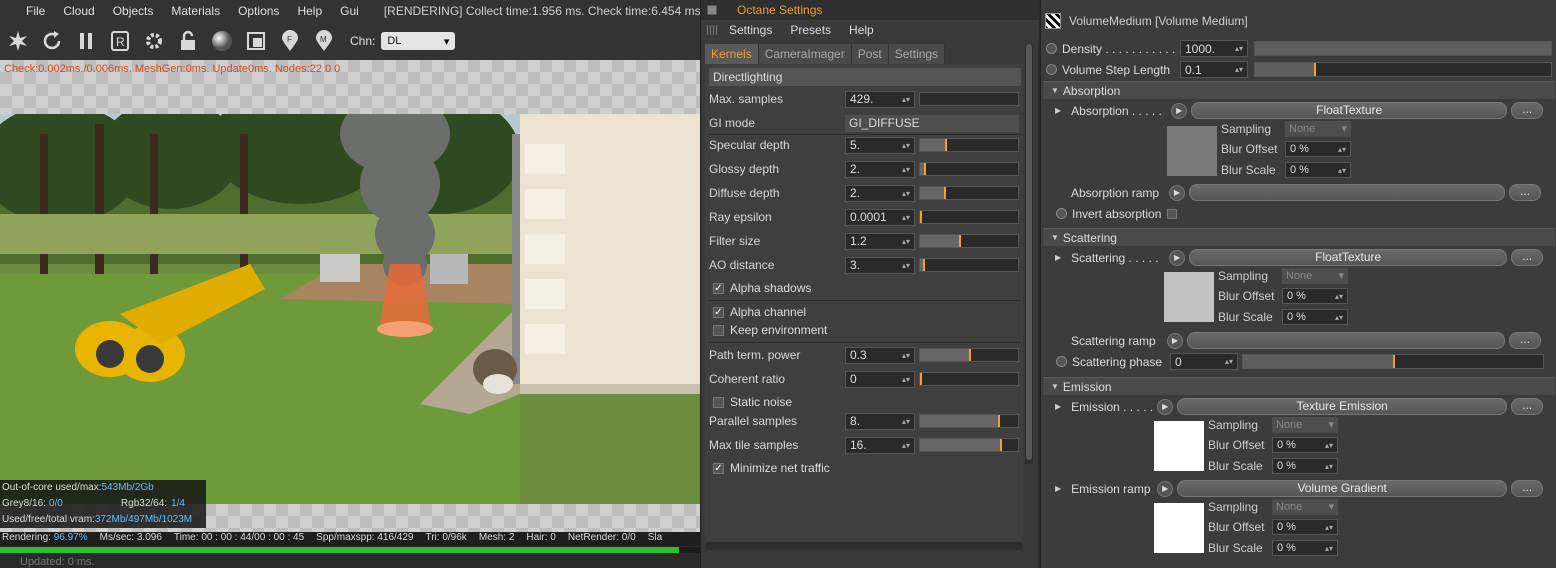 The height and width of the screenshot is (568, 1556). I want to click on tab-kernels: Kernels, so click(732, 54).